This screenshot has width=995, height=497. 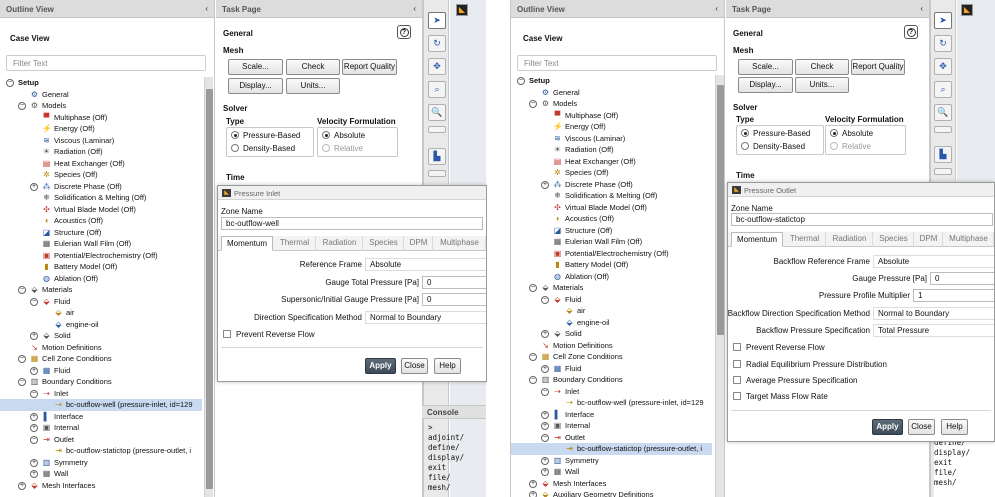 What do you see at coordinates (887, 427) in the screenshot?
I see `apply-button: Apply` at bounding box center [887, 427].